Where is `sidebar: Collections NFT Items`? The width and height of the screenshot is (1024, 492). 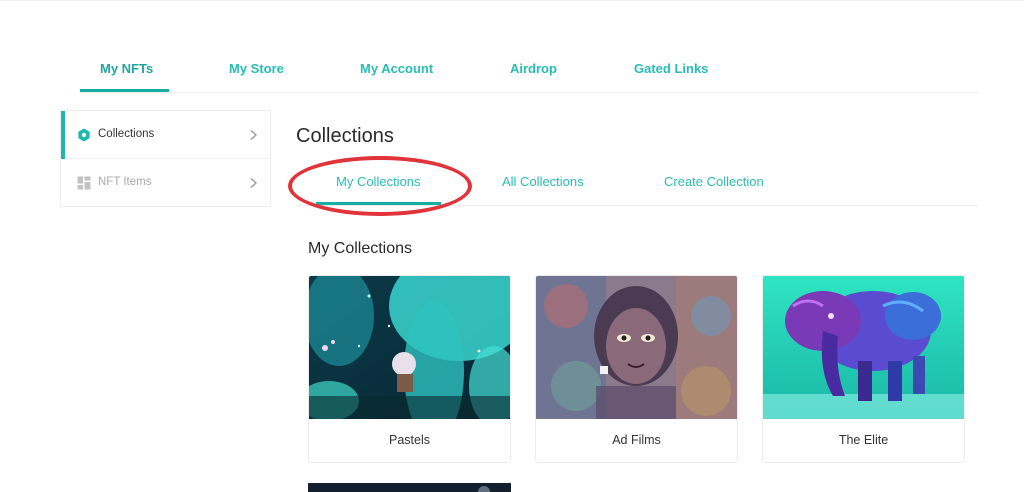 sidebar: Collections NFT Items is located at coordinates (165, 158).